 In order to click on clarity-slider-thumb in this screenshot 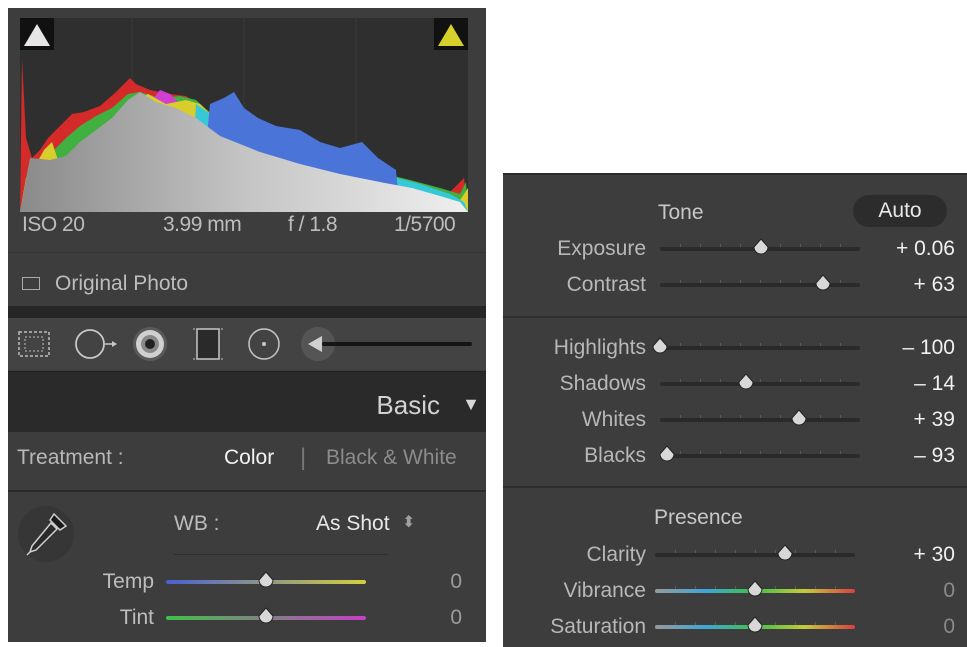, I will do `click(785, 553)`.